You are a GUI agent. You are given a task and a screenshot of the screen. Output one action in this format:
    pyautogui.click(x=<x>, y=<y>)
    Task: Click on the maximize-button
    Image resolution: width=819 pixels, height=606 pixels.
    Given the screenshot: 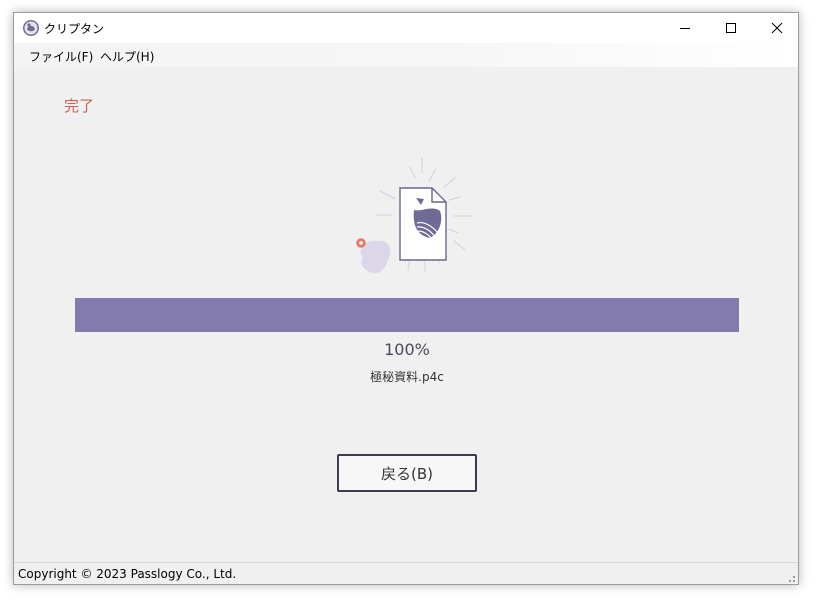 What is the action you would take?
    pyautogui.click(x=731, y=28)
    